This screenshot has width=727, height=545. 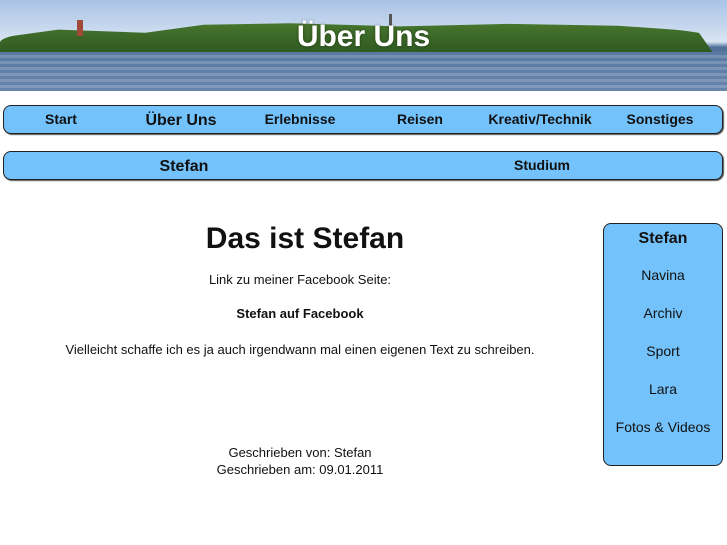 What do you see at coordinates (539, 119) in the screenshot?
I see `nav-kreativ-technik: Kreativ/Technik` at bounding box center [539, 119].